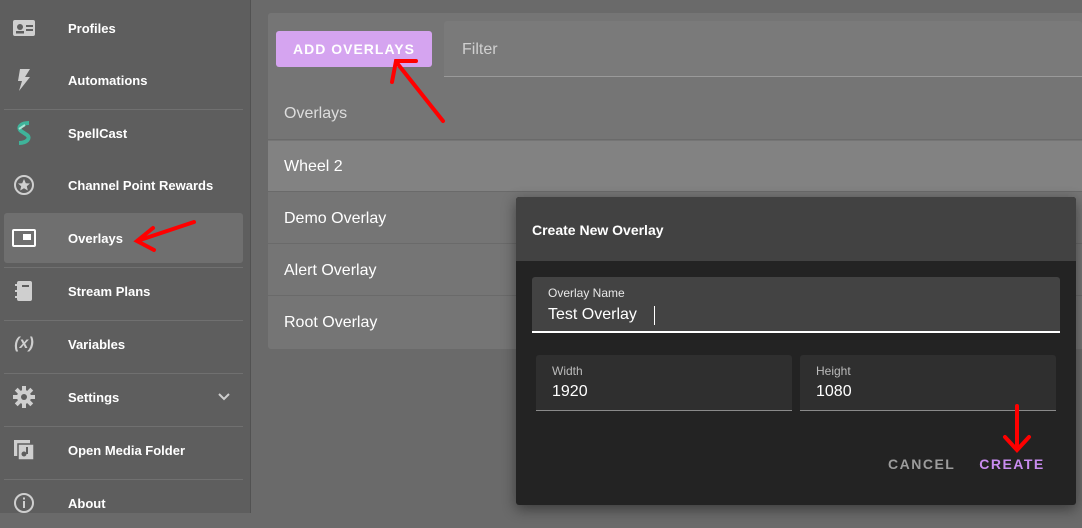 The height and width of the screenshot is (528, 1082). What do you see at coordinates (926, 392) in the screenshot?
I see `height-input` at bounding box center [926, 392].